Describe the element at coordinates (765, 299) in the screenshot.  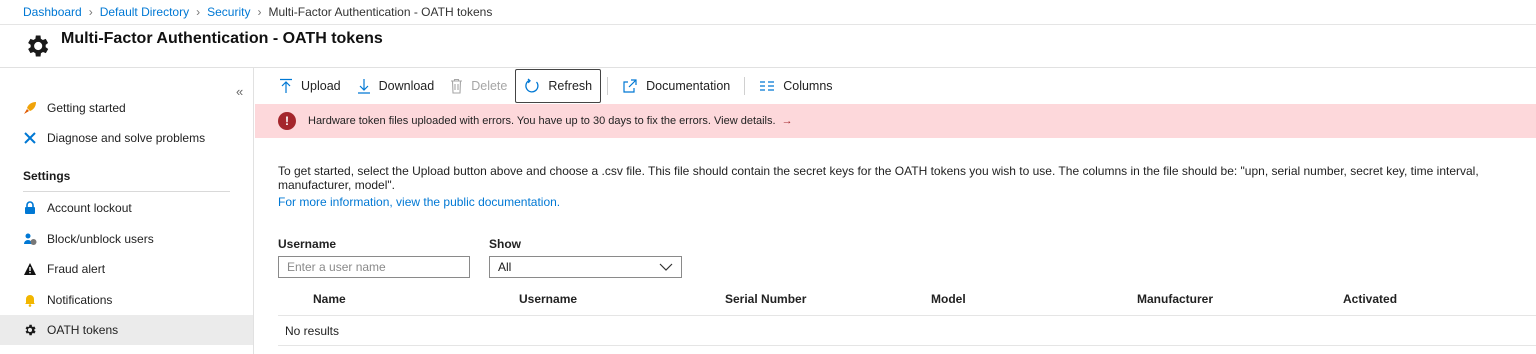
I see `column-header-serial-number: Serial Number` at that location.